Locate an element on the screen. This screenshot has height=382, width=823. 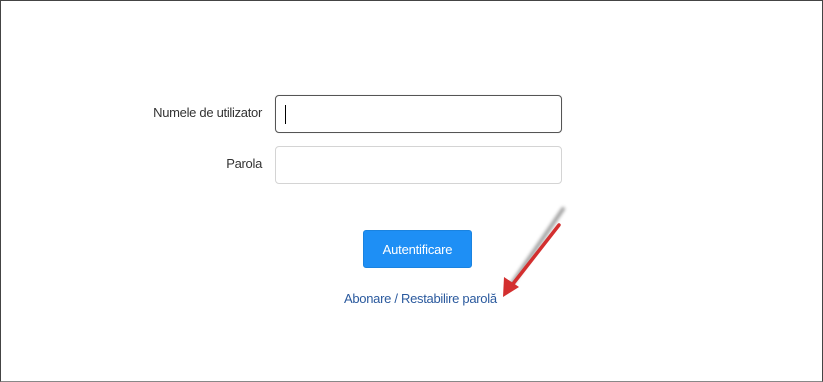
username-input is located at coordinates (418, 114).